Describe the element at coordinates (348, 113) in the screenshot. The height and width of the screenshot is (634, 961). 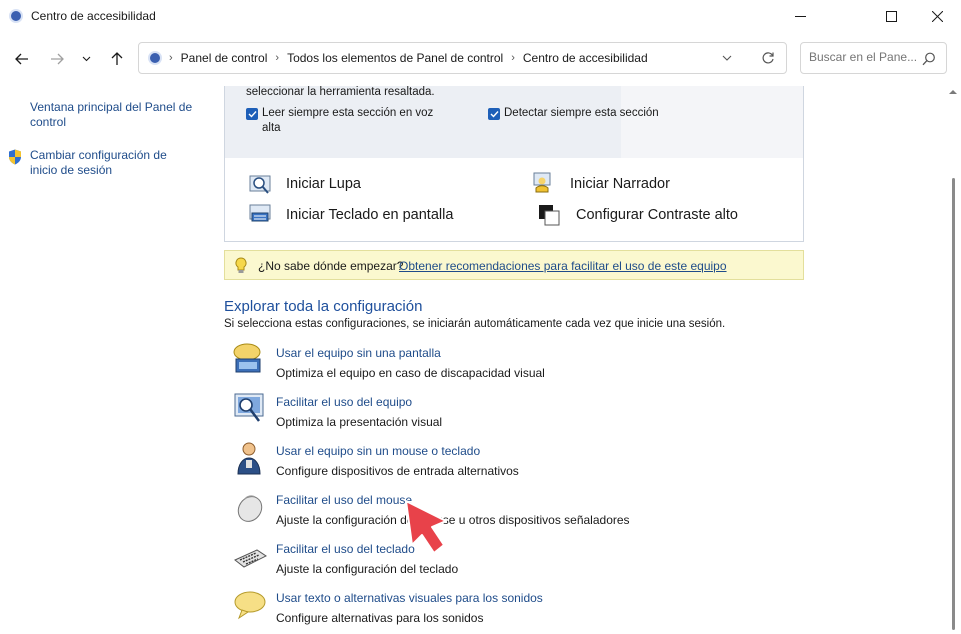
I see `checkbox-label-line: Leer siempre esta sección en voz` at that location.